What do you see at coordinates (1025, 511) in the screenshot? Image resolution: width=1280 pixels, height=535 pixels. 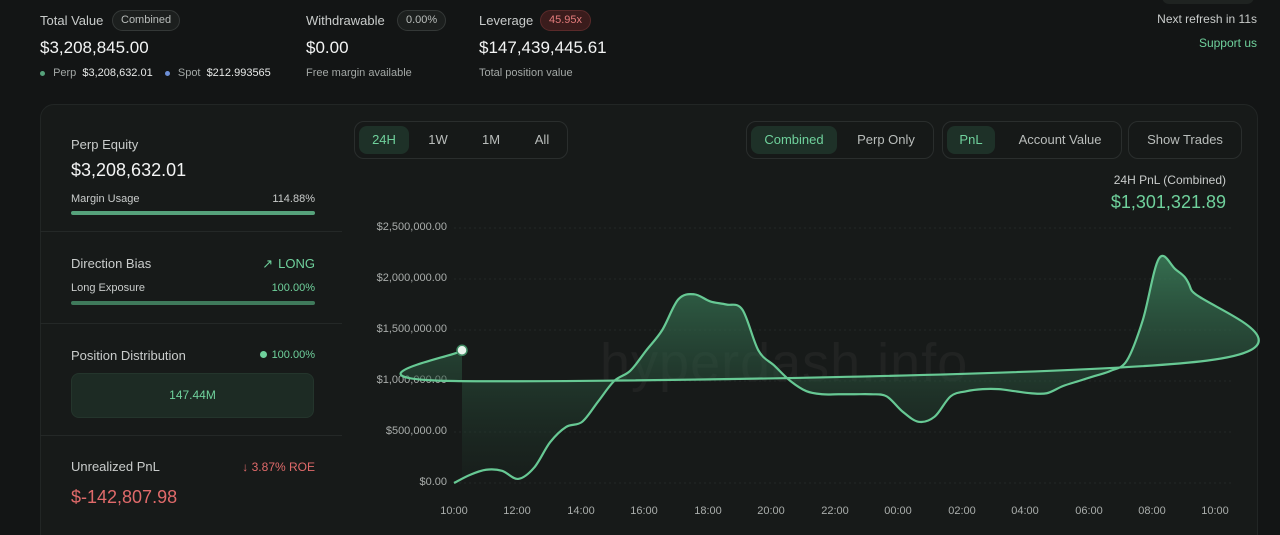 I see `x-tick-label: 04:00` at bounding box center [1025, 511].